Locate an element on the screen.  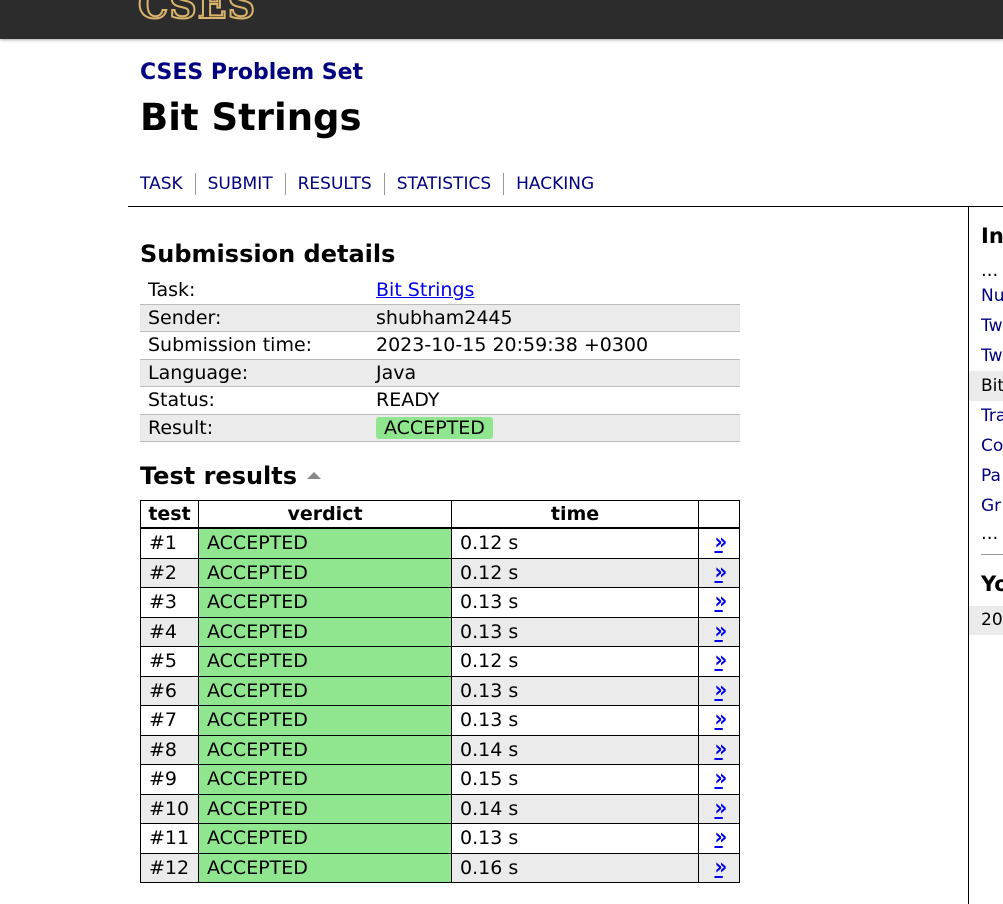
test-results-heading: Test results is located at coordinates (231, 476).